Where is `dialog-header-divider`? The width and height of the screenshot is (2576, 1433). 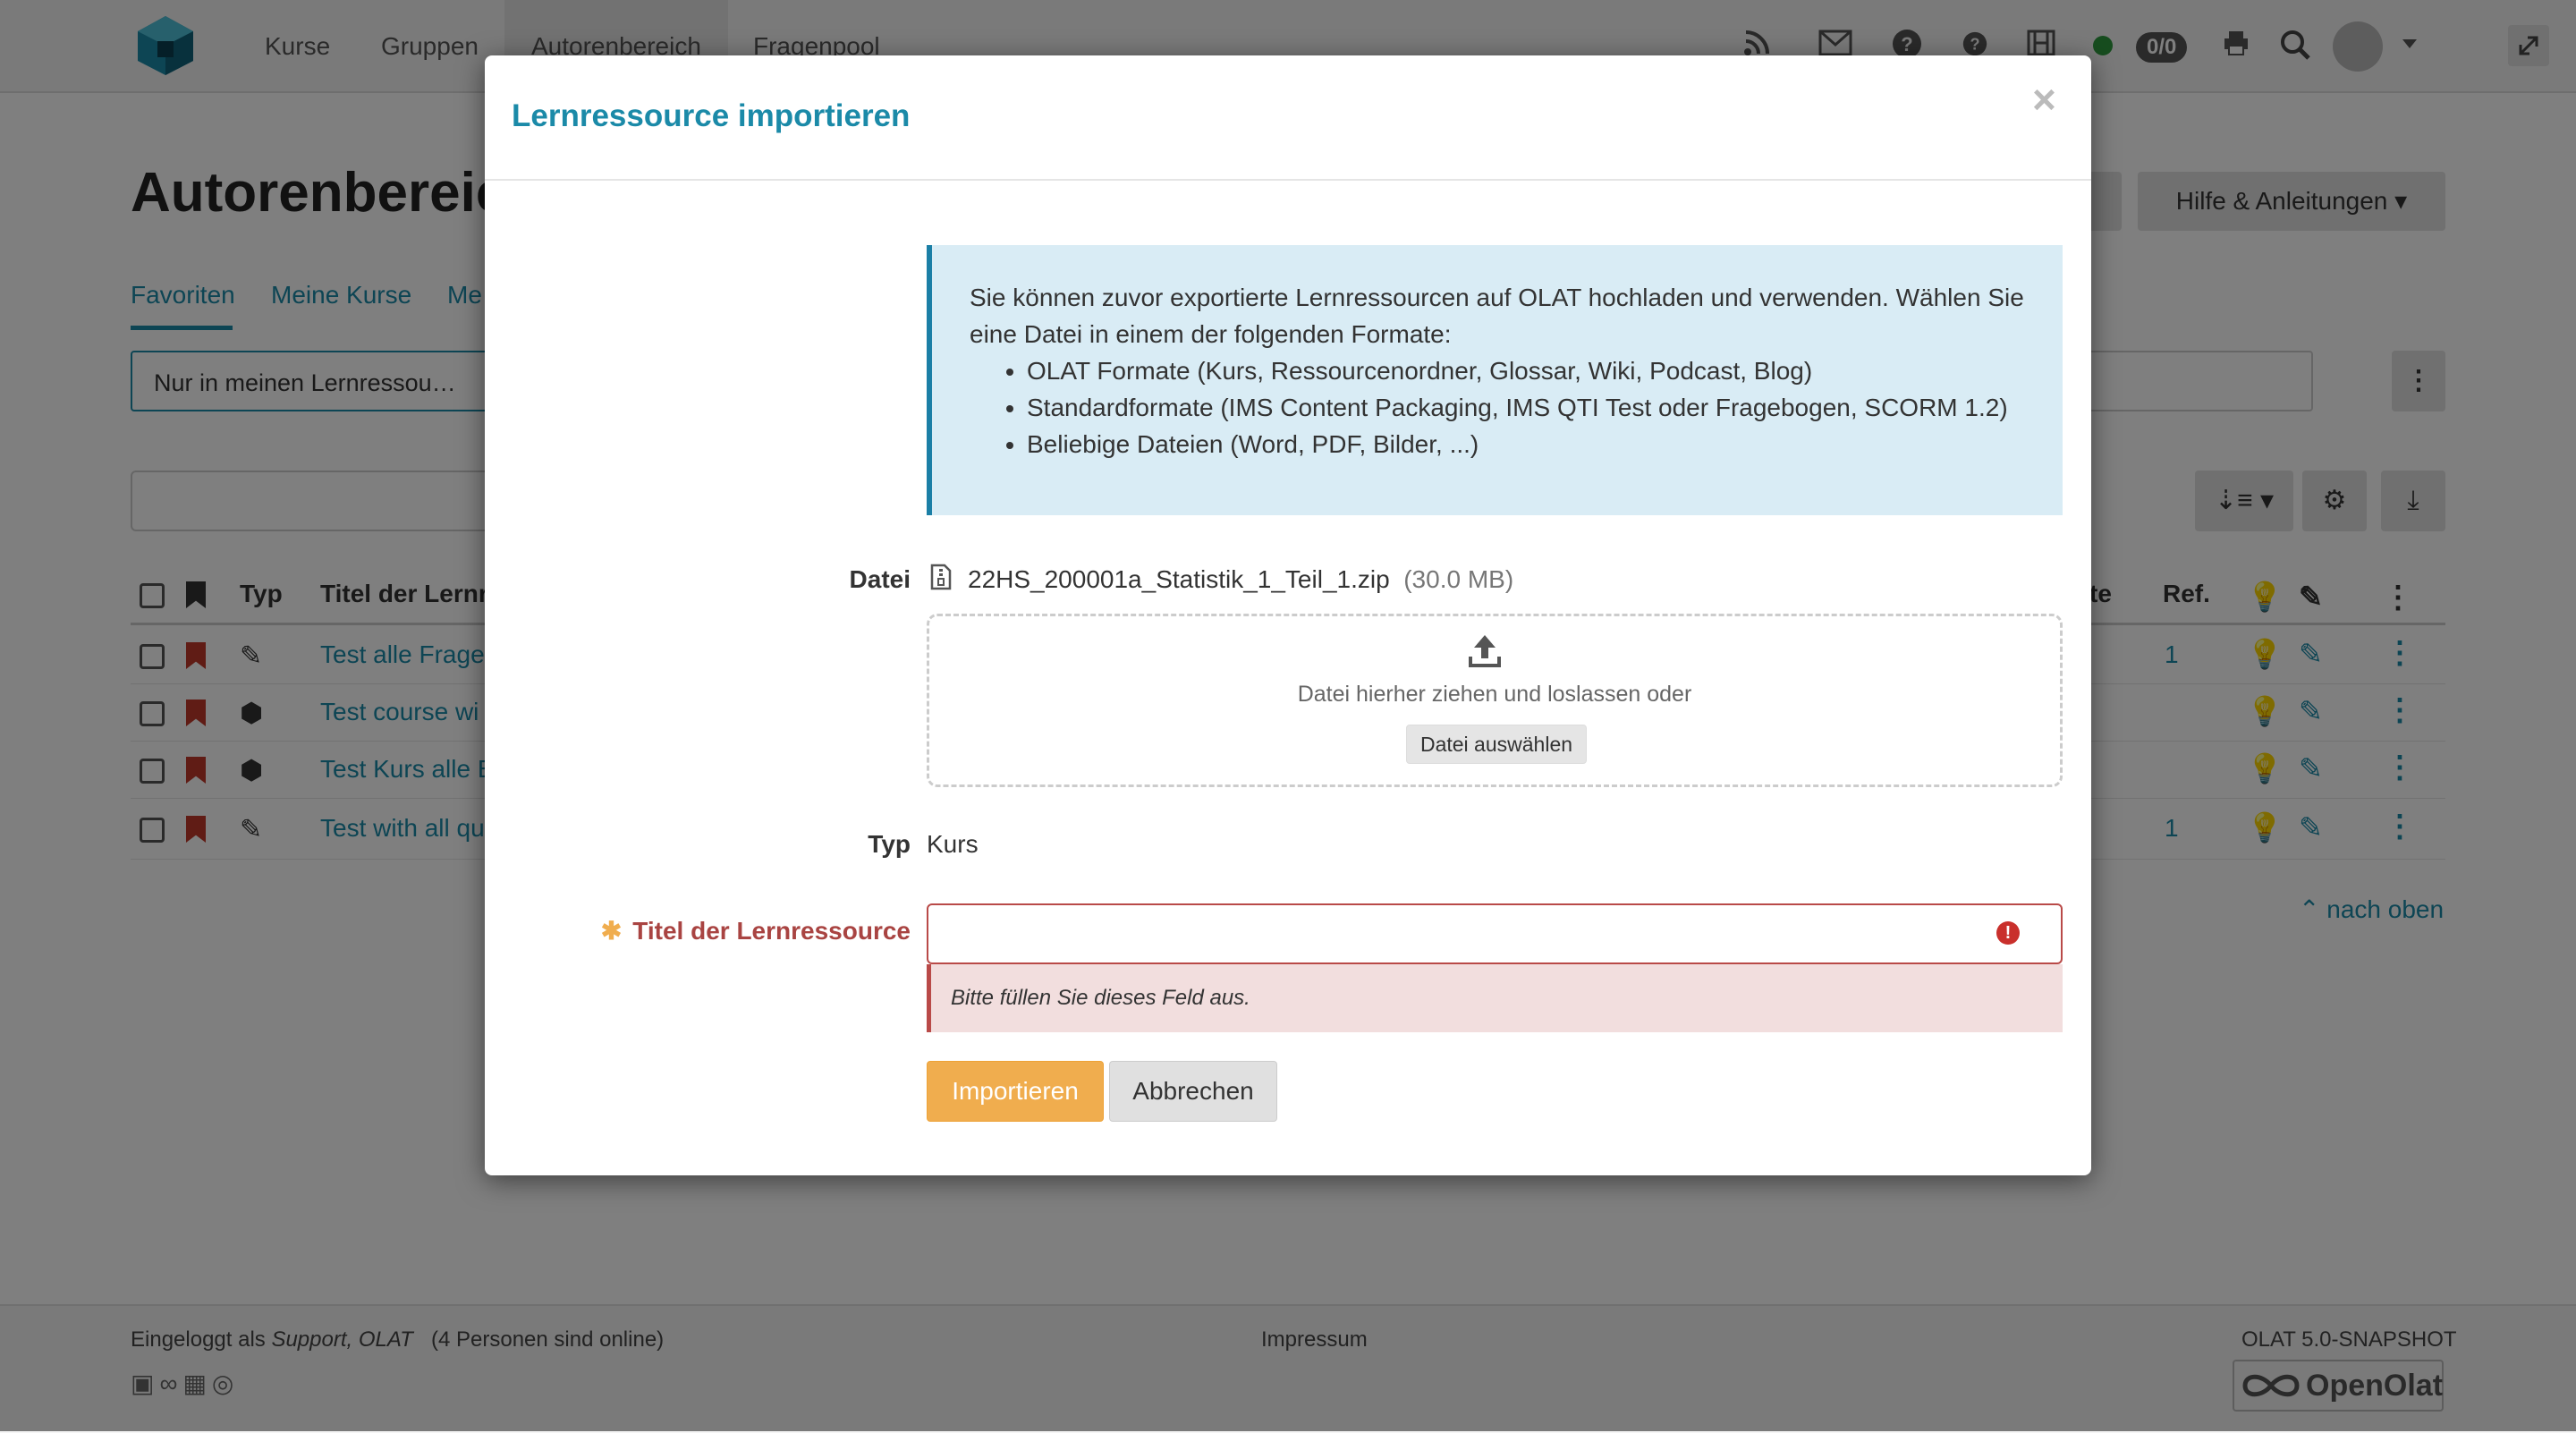 dialog-header-divider is located at coordinates (1288, 180).